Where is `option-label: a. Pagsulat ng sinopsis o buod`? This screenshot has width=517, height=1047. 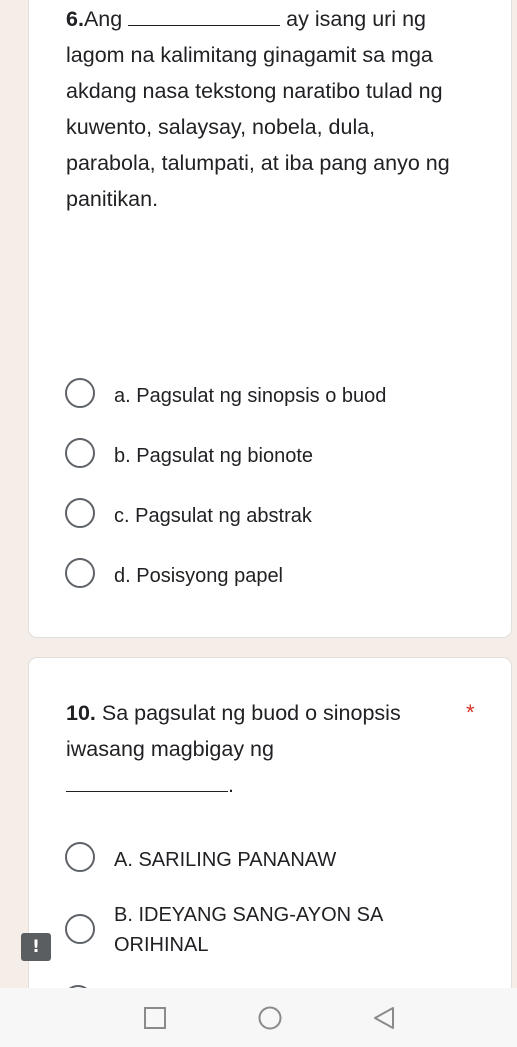
option-label: a. Pagsulat ng sinopsis o buod is located at coordinates (250, 396).